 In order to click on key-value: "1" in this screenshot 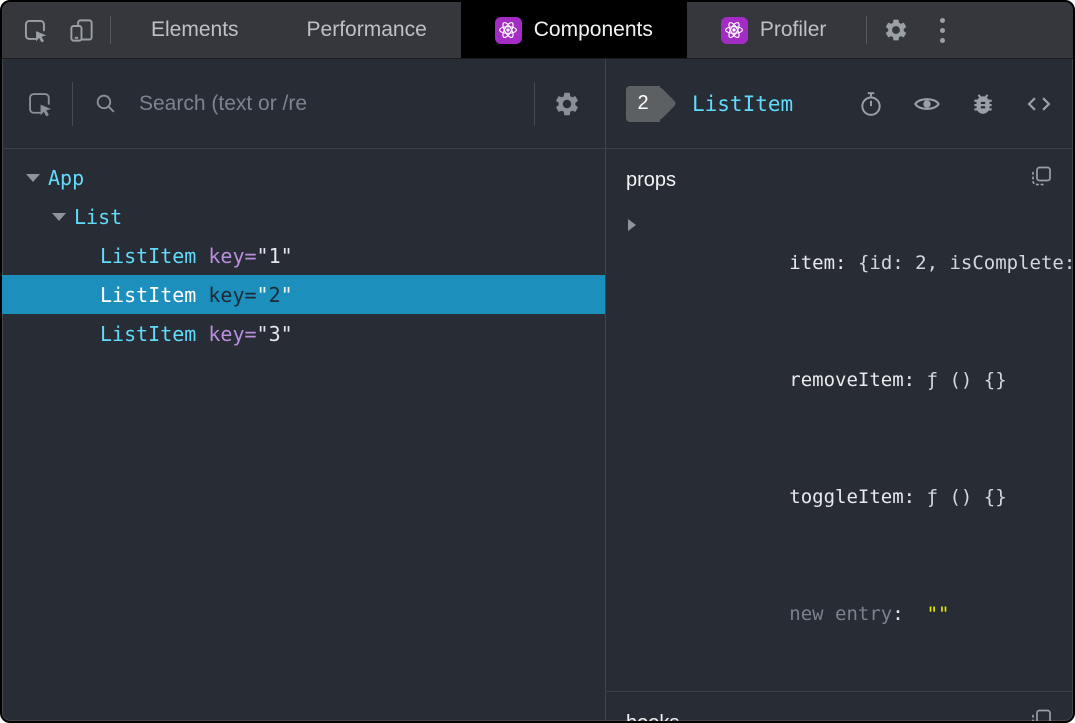, I will do `click(274, 255)`.